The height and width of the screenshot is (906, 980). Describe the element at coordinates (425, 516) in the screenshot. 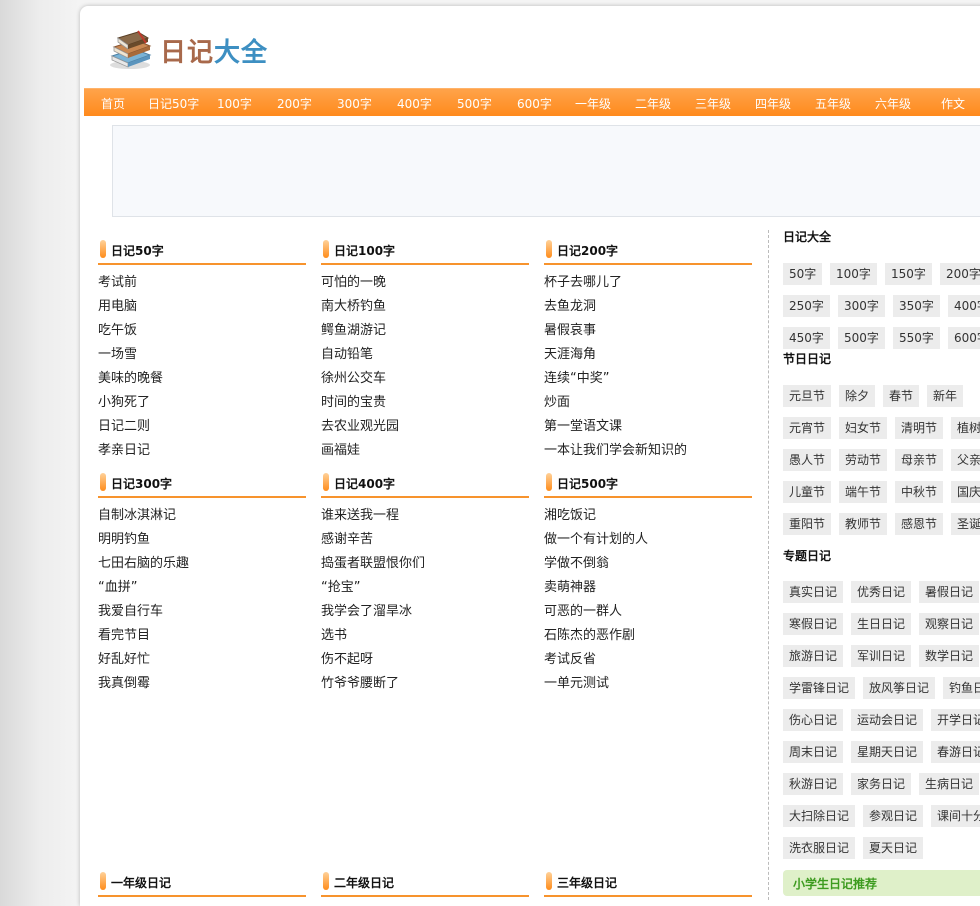

I see `article-link: 谁来送我一程` at that location.